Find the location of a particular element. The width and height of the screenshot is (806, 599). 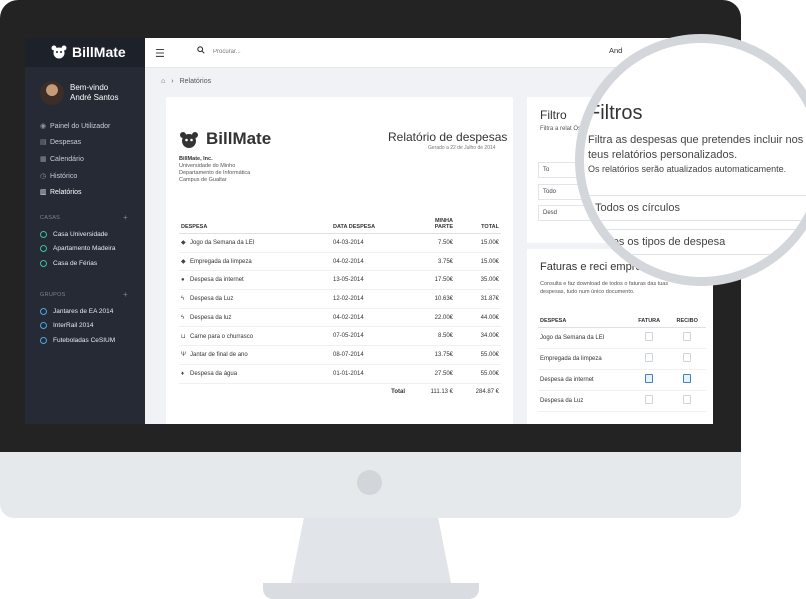

bolt-icon: ϟ is located at coordinates (183, 298).